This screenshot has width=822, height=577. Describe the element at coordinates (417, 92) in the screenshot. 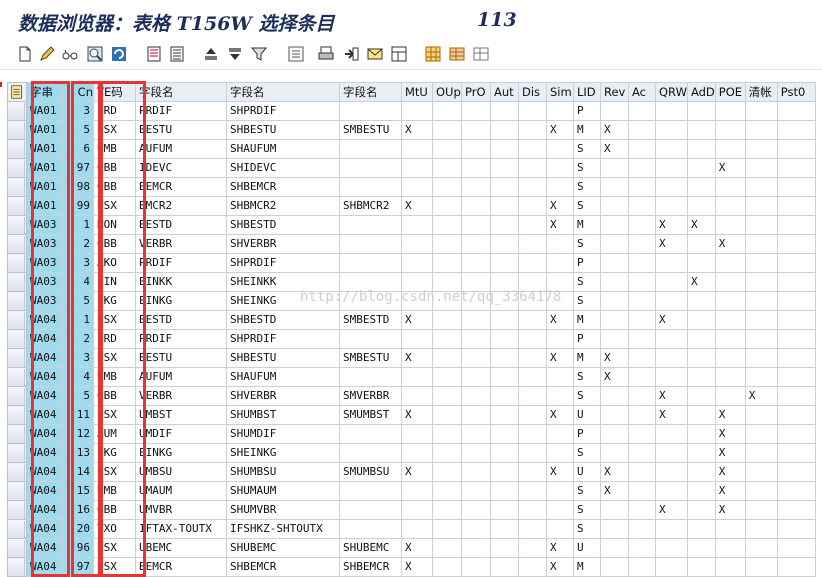

I see `column-header: MtU` at that location.